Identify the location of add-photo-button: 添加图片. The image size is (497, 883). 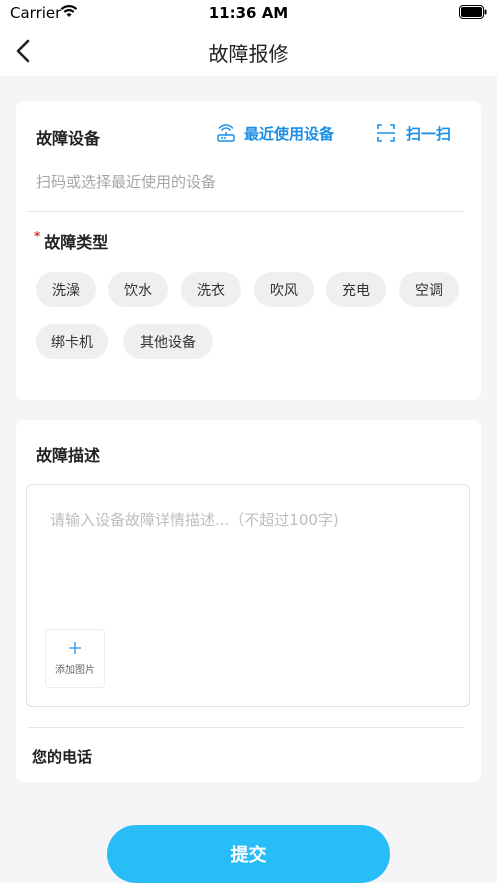
(75, 658).